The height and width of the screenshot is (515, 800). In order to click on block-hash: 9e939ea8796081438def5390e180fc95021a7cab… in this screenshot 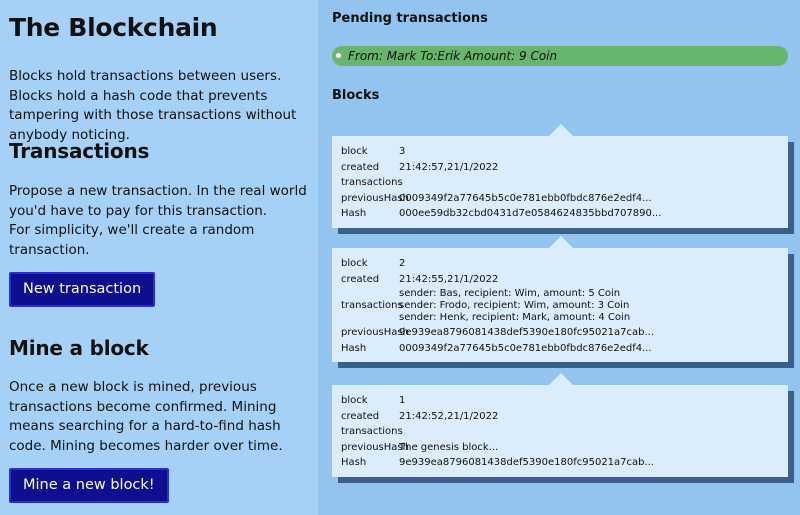, I will do `click(527, 462)`.